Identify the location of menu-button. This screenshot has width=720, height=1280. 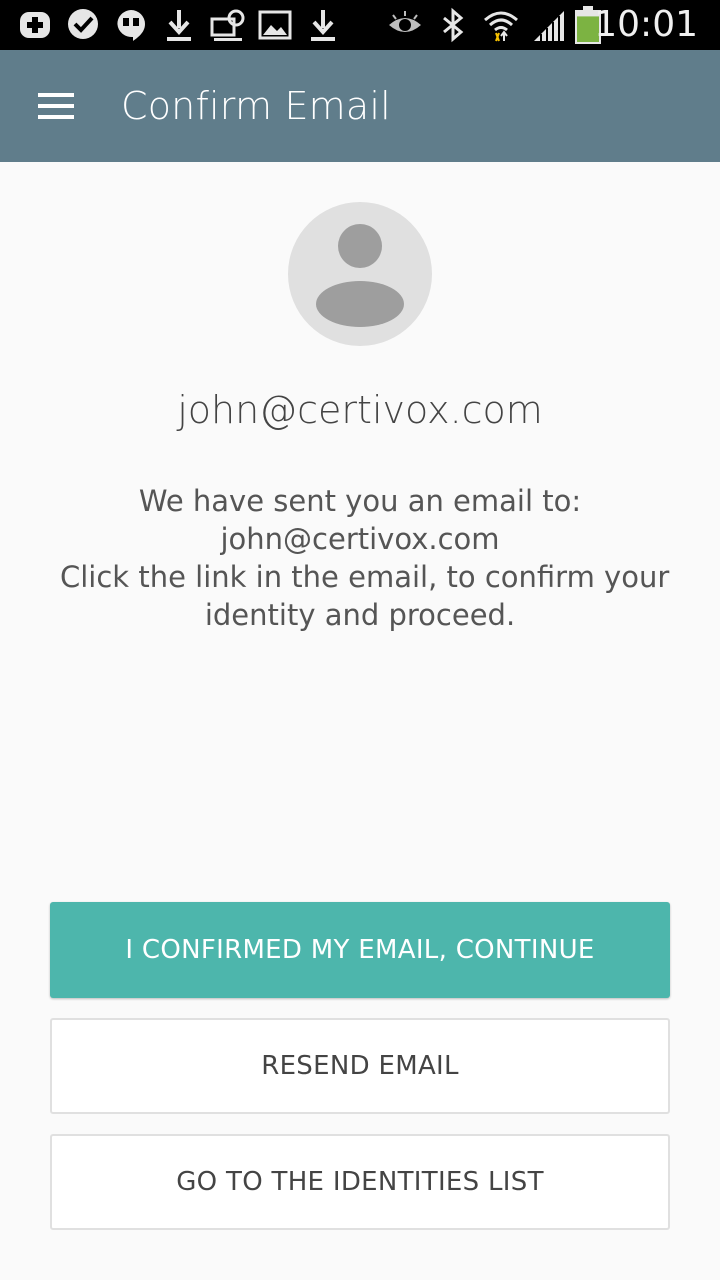
(56, 106).